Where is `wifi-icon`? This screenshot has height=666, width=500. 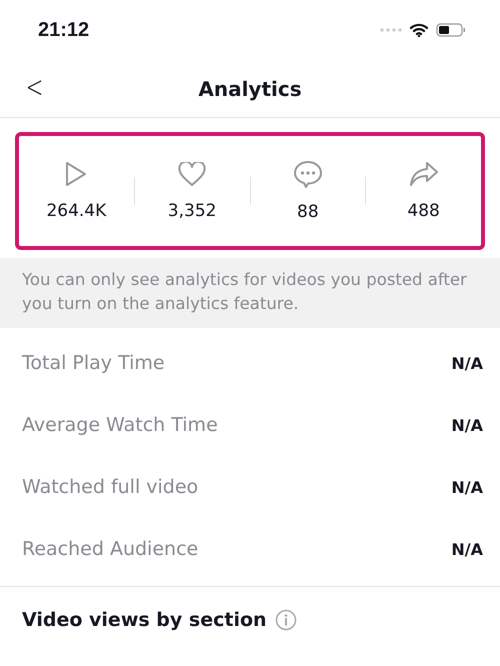
wifi-icon is located at coordinates (419, 30).